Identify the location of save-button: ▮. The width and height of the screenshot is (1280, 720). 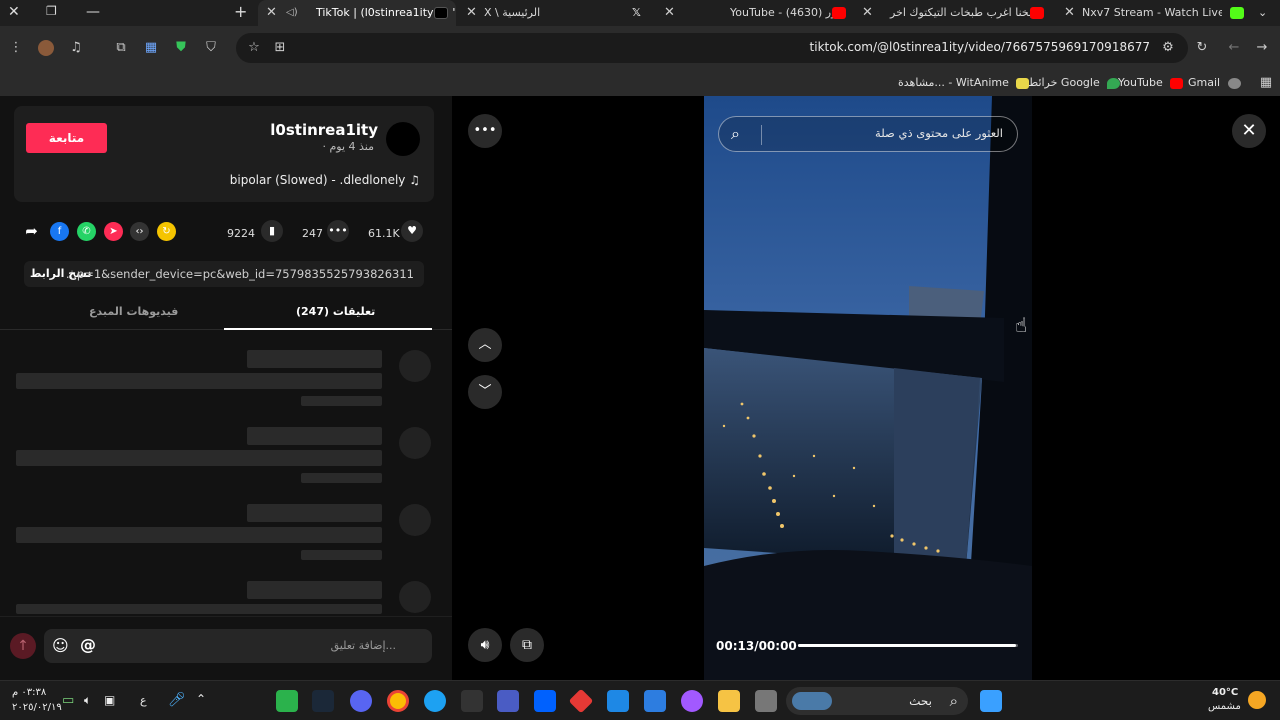
(272, 231).